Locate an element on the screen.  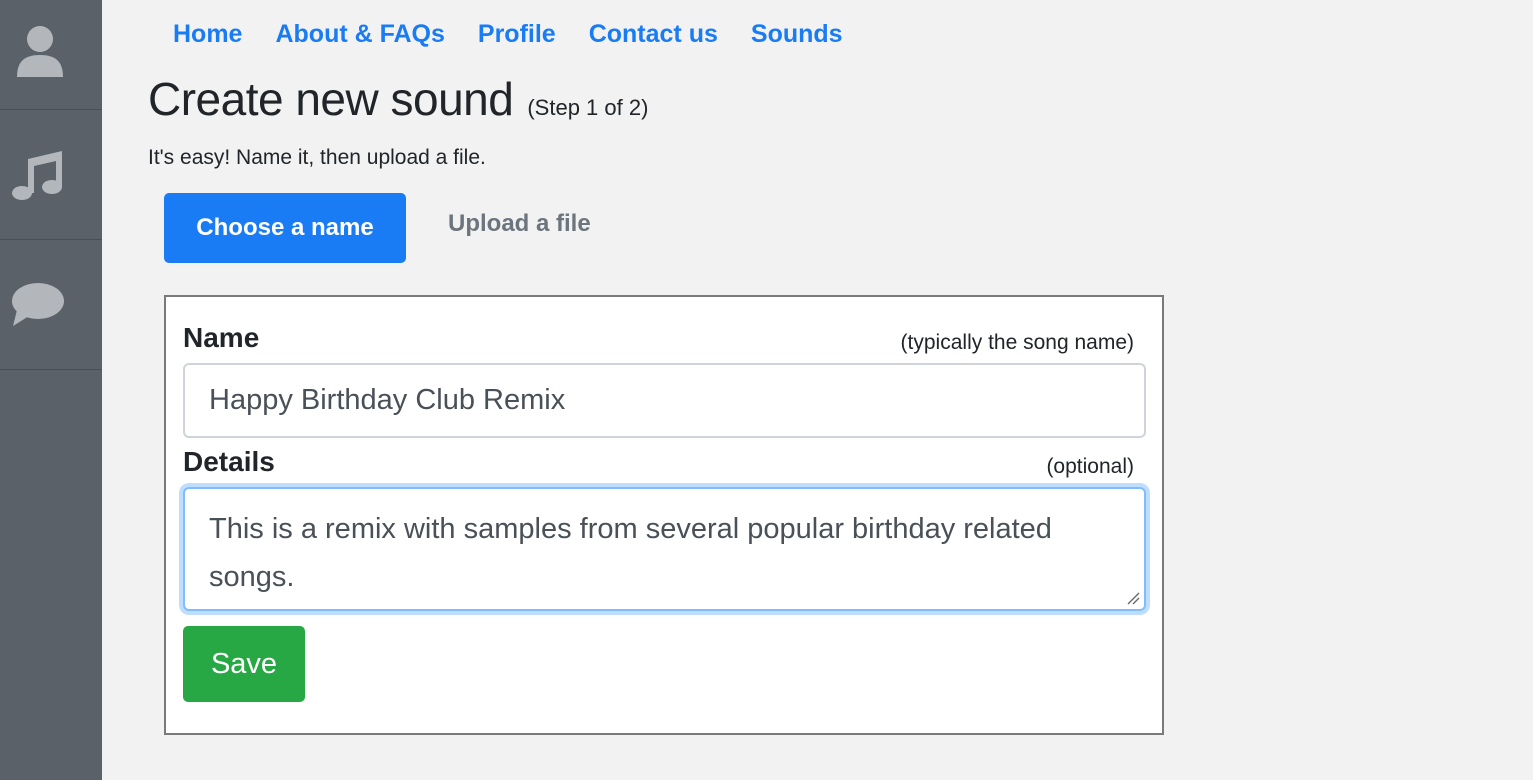
name-hint: (typically the song name) is located at coordinates (1017, 342).